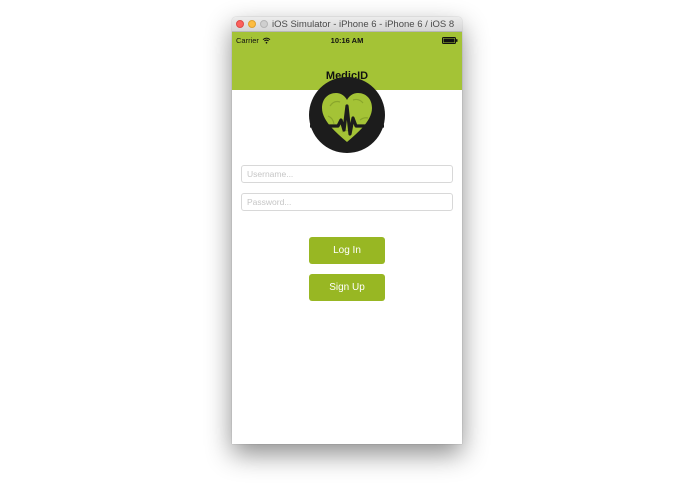 This screenshot has height=494, width=695. I want to click on close-window-icon, so click(240, 24).